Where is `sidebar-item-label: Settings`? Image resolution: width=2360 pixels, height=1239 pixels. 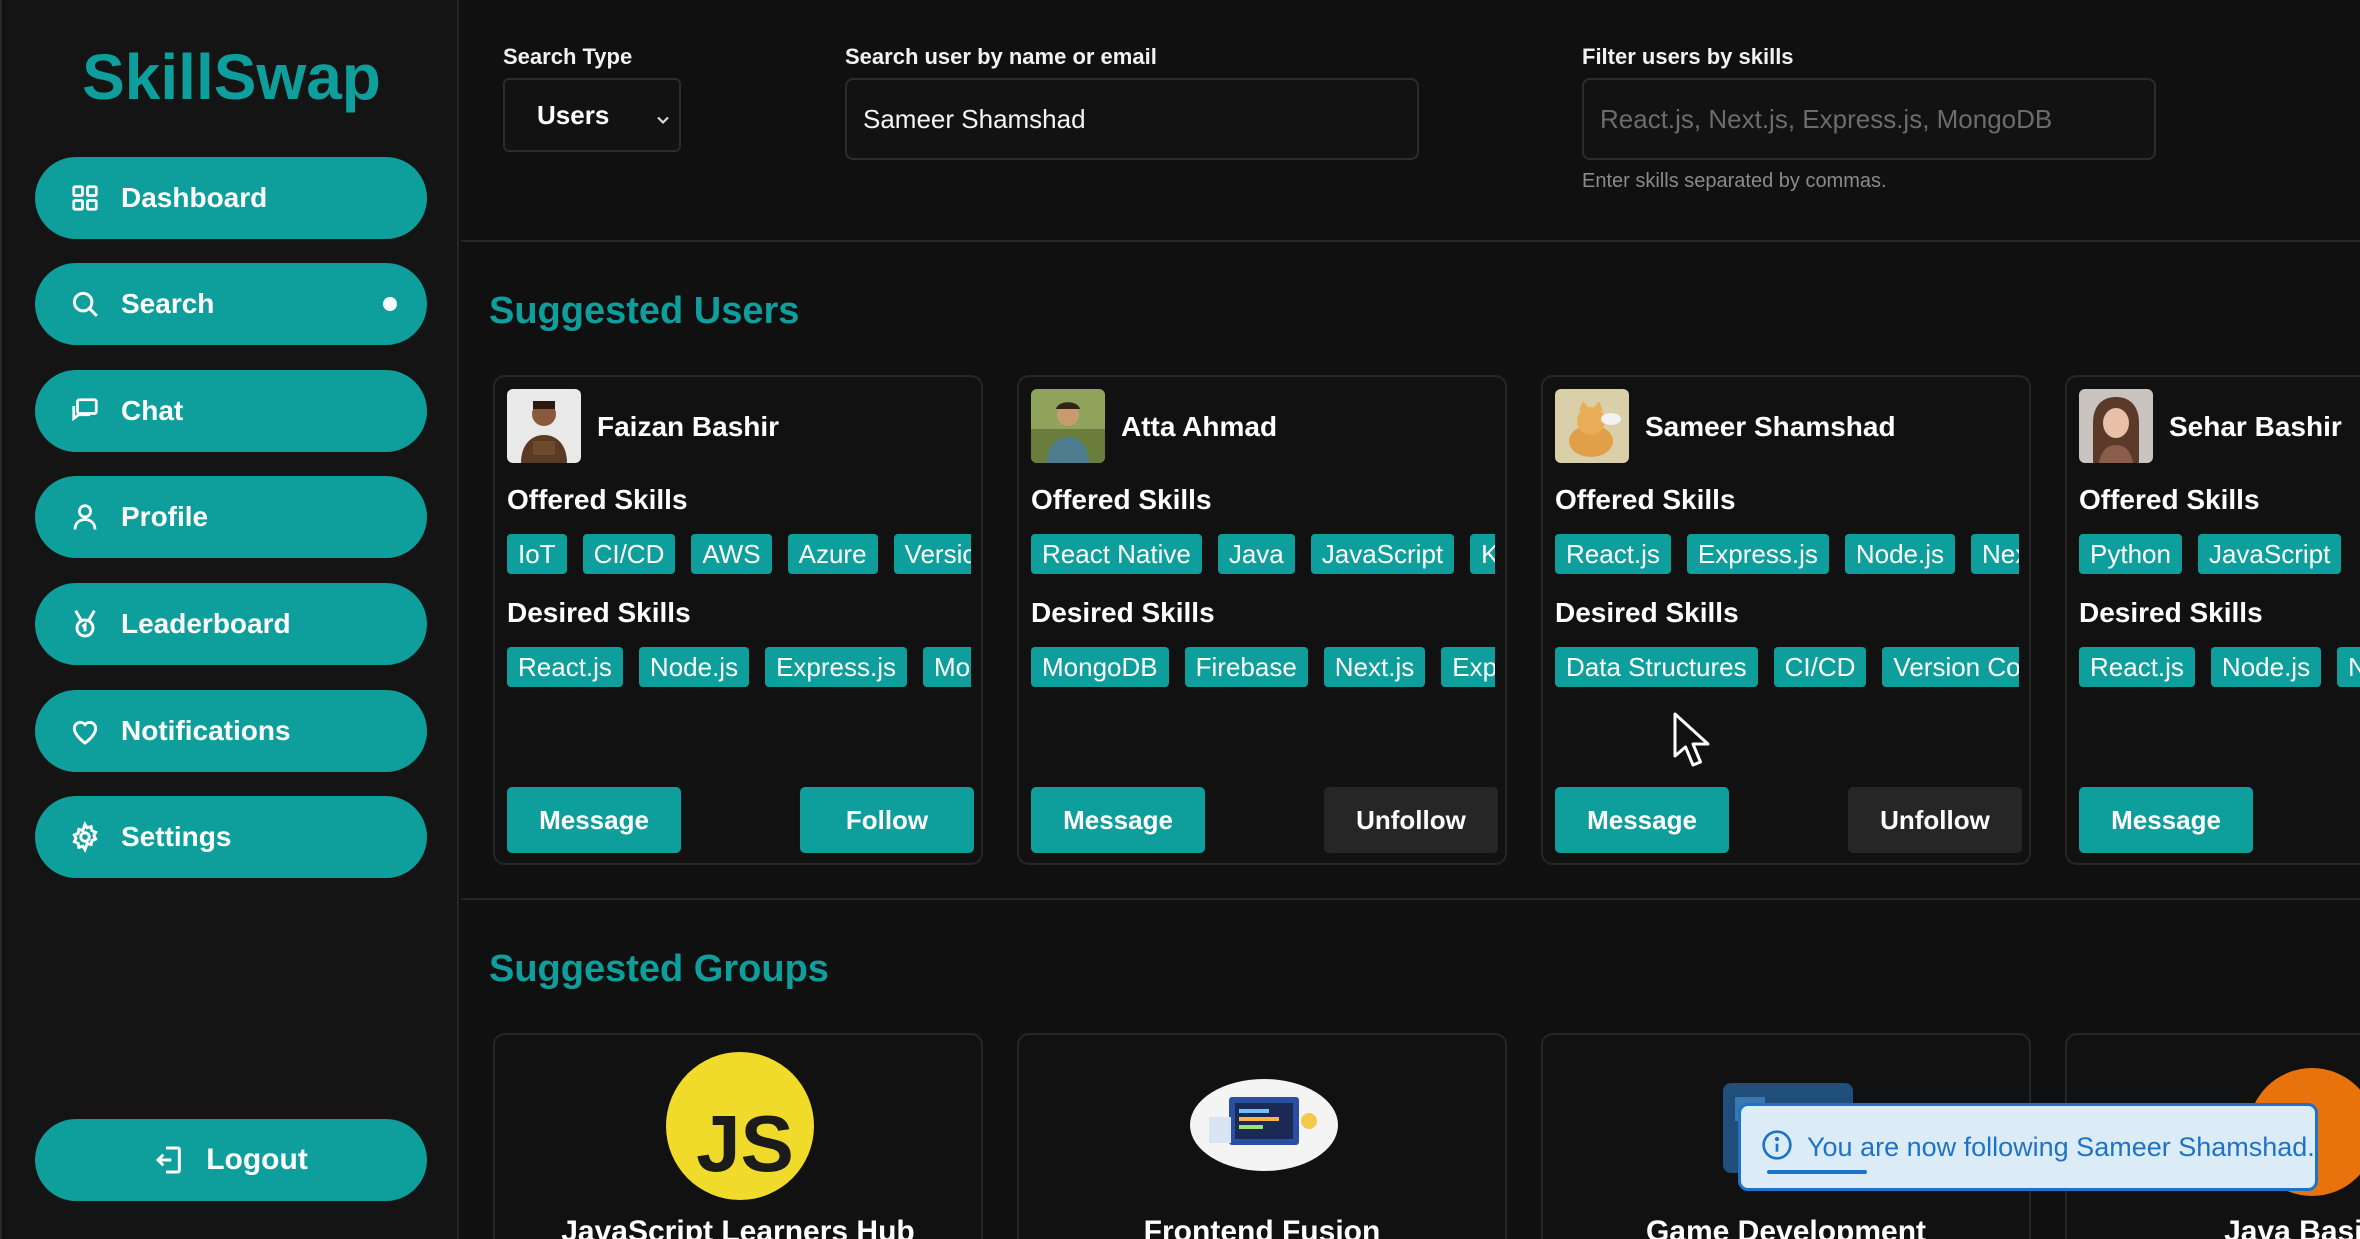 sidebar-item-label: Settings is located at coordinates (176, 836).